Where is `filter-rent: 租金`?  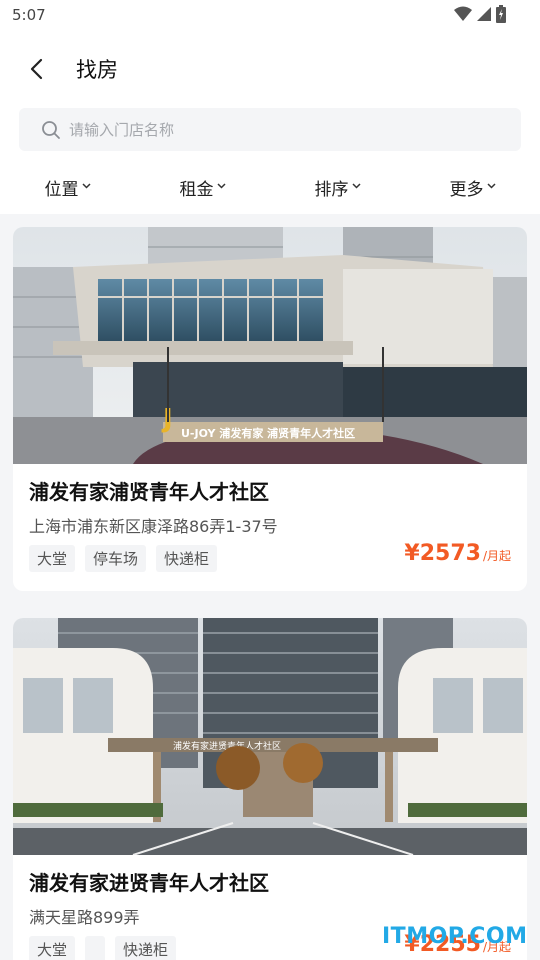
filter-rent: 租金 is located at coordinates (202, 187).